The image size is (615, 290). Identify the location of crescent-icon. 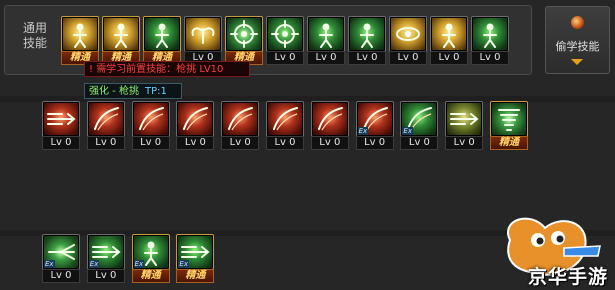
(329, 119).